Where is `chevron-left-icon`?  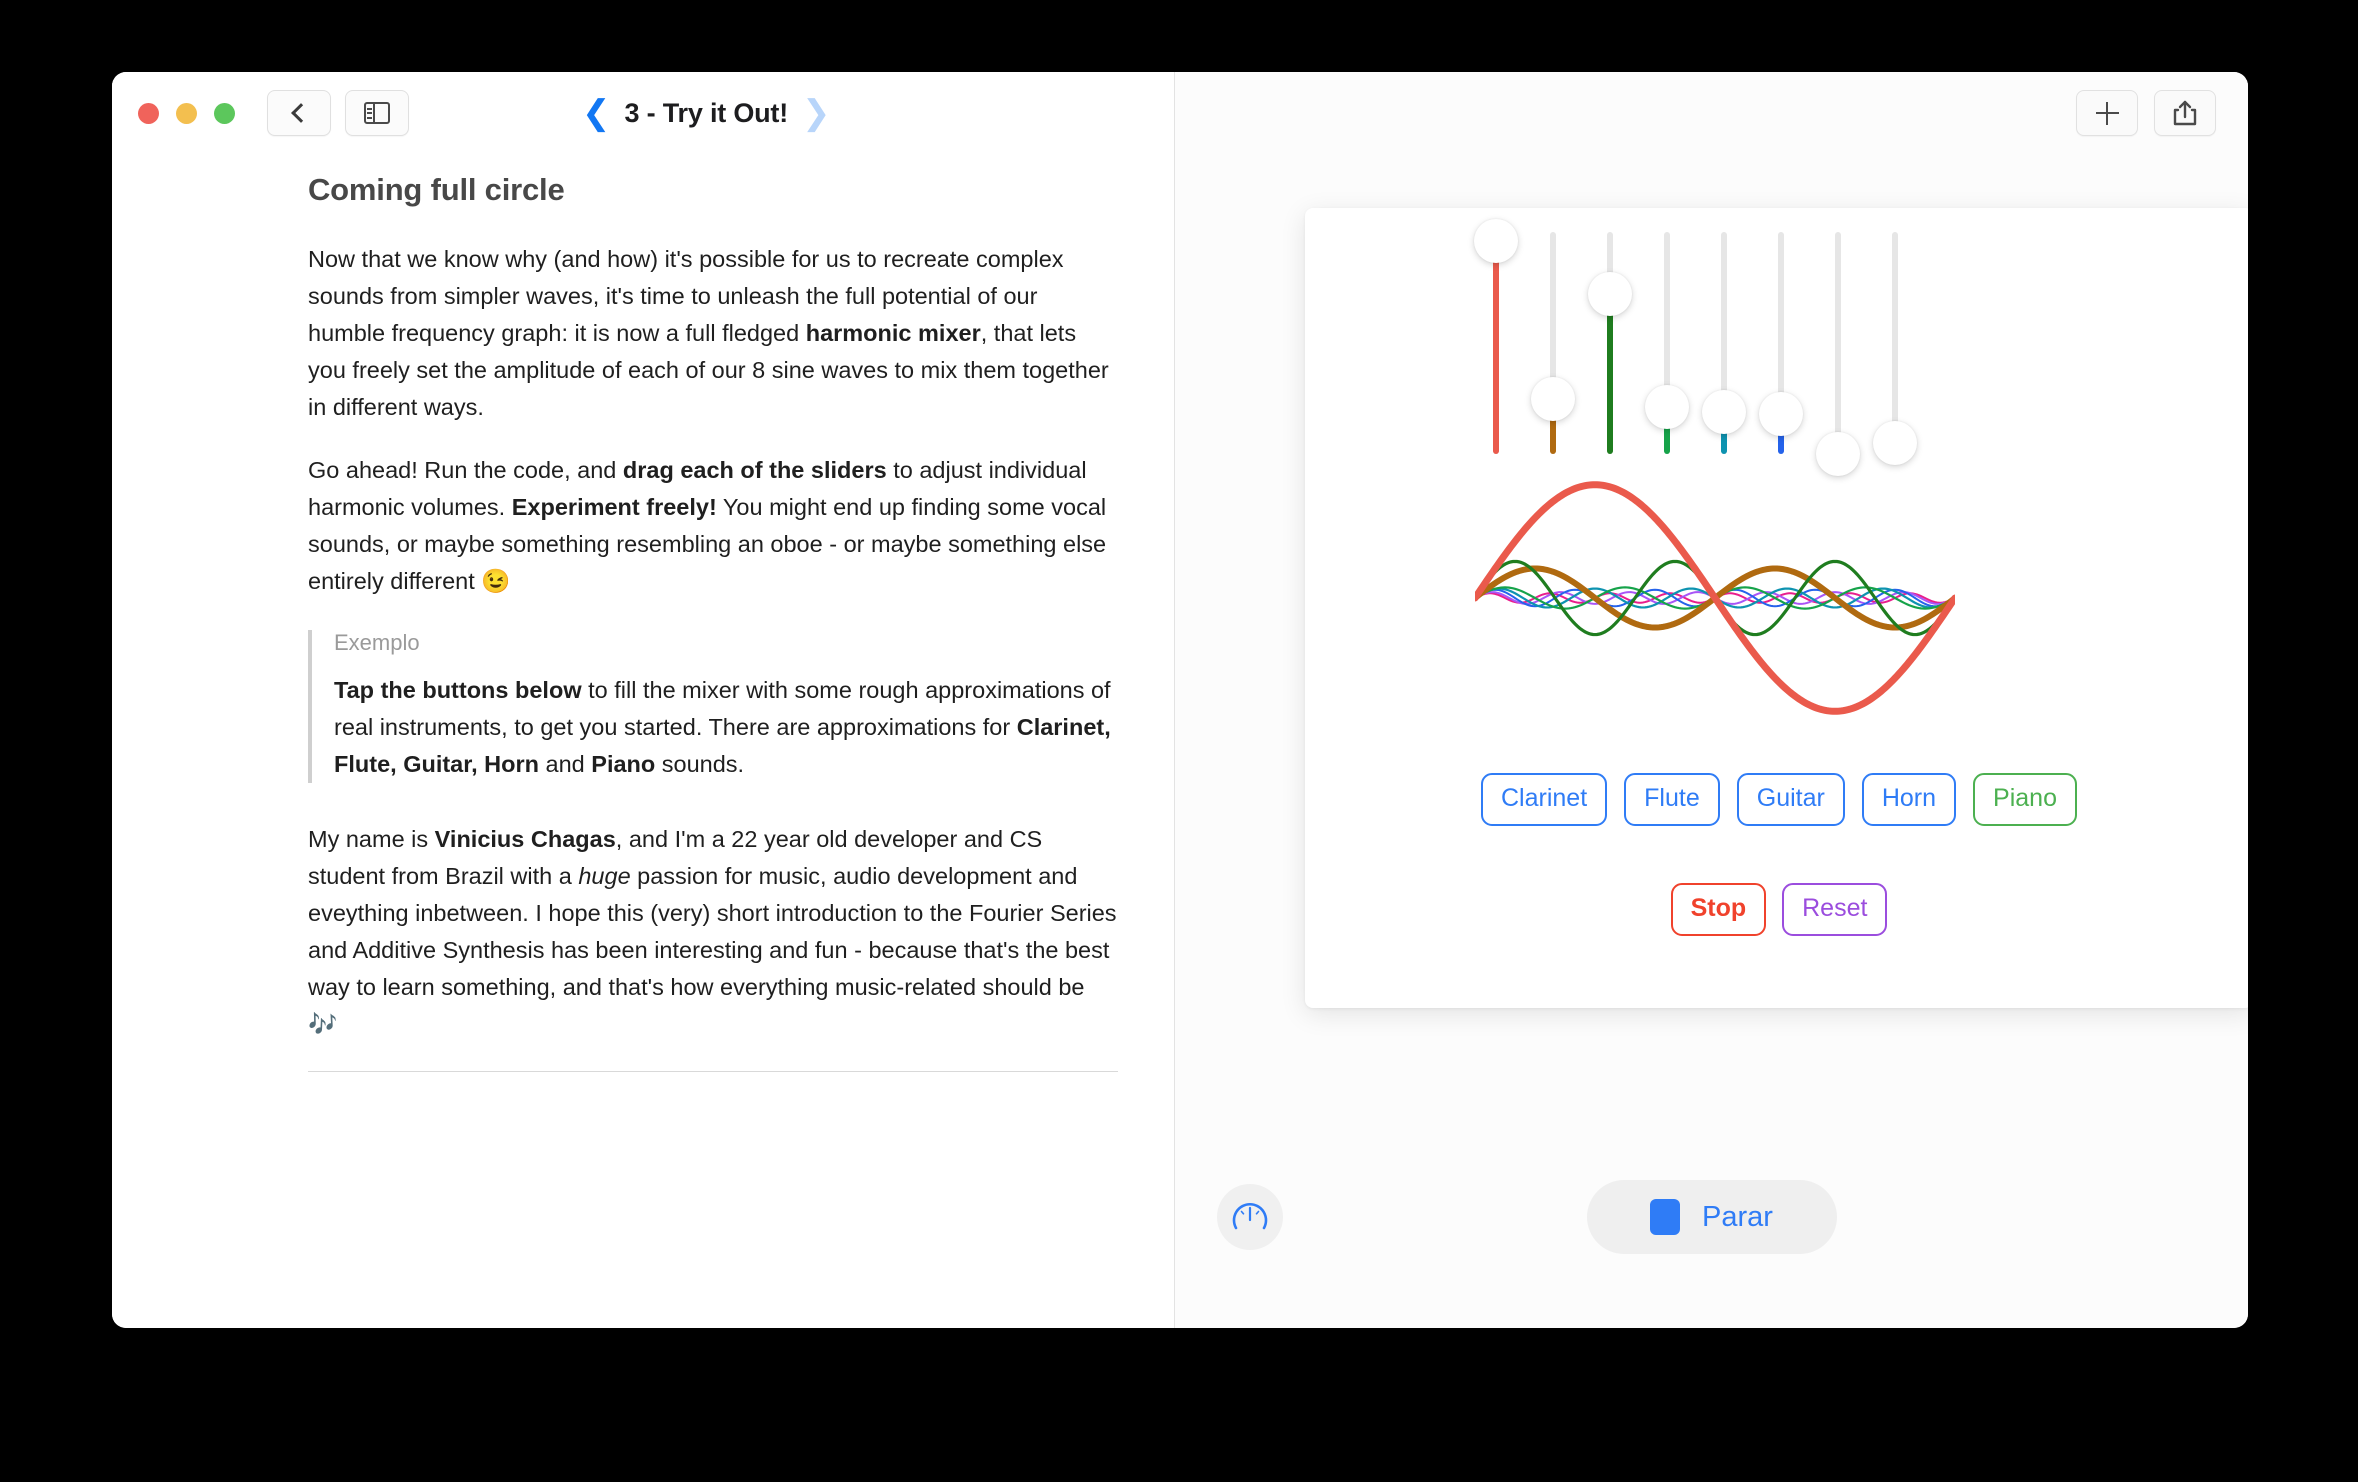 chevron-left-icon is located at coordinates (301, 113).